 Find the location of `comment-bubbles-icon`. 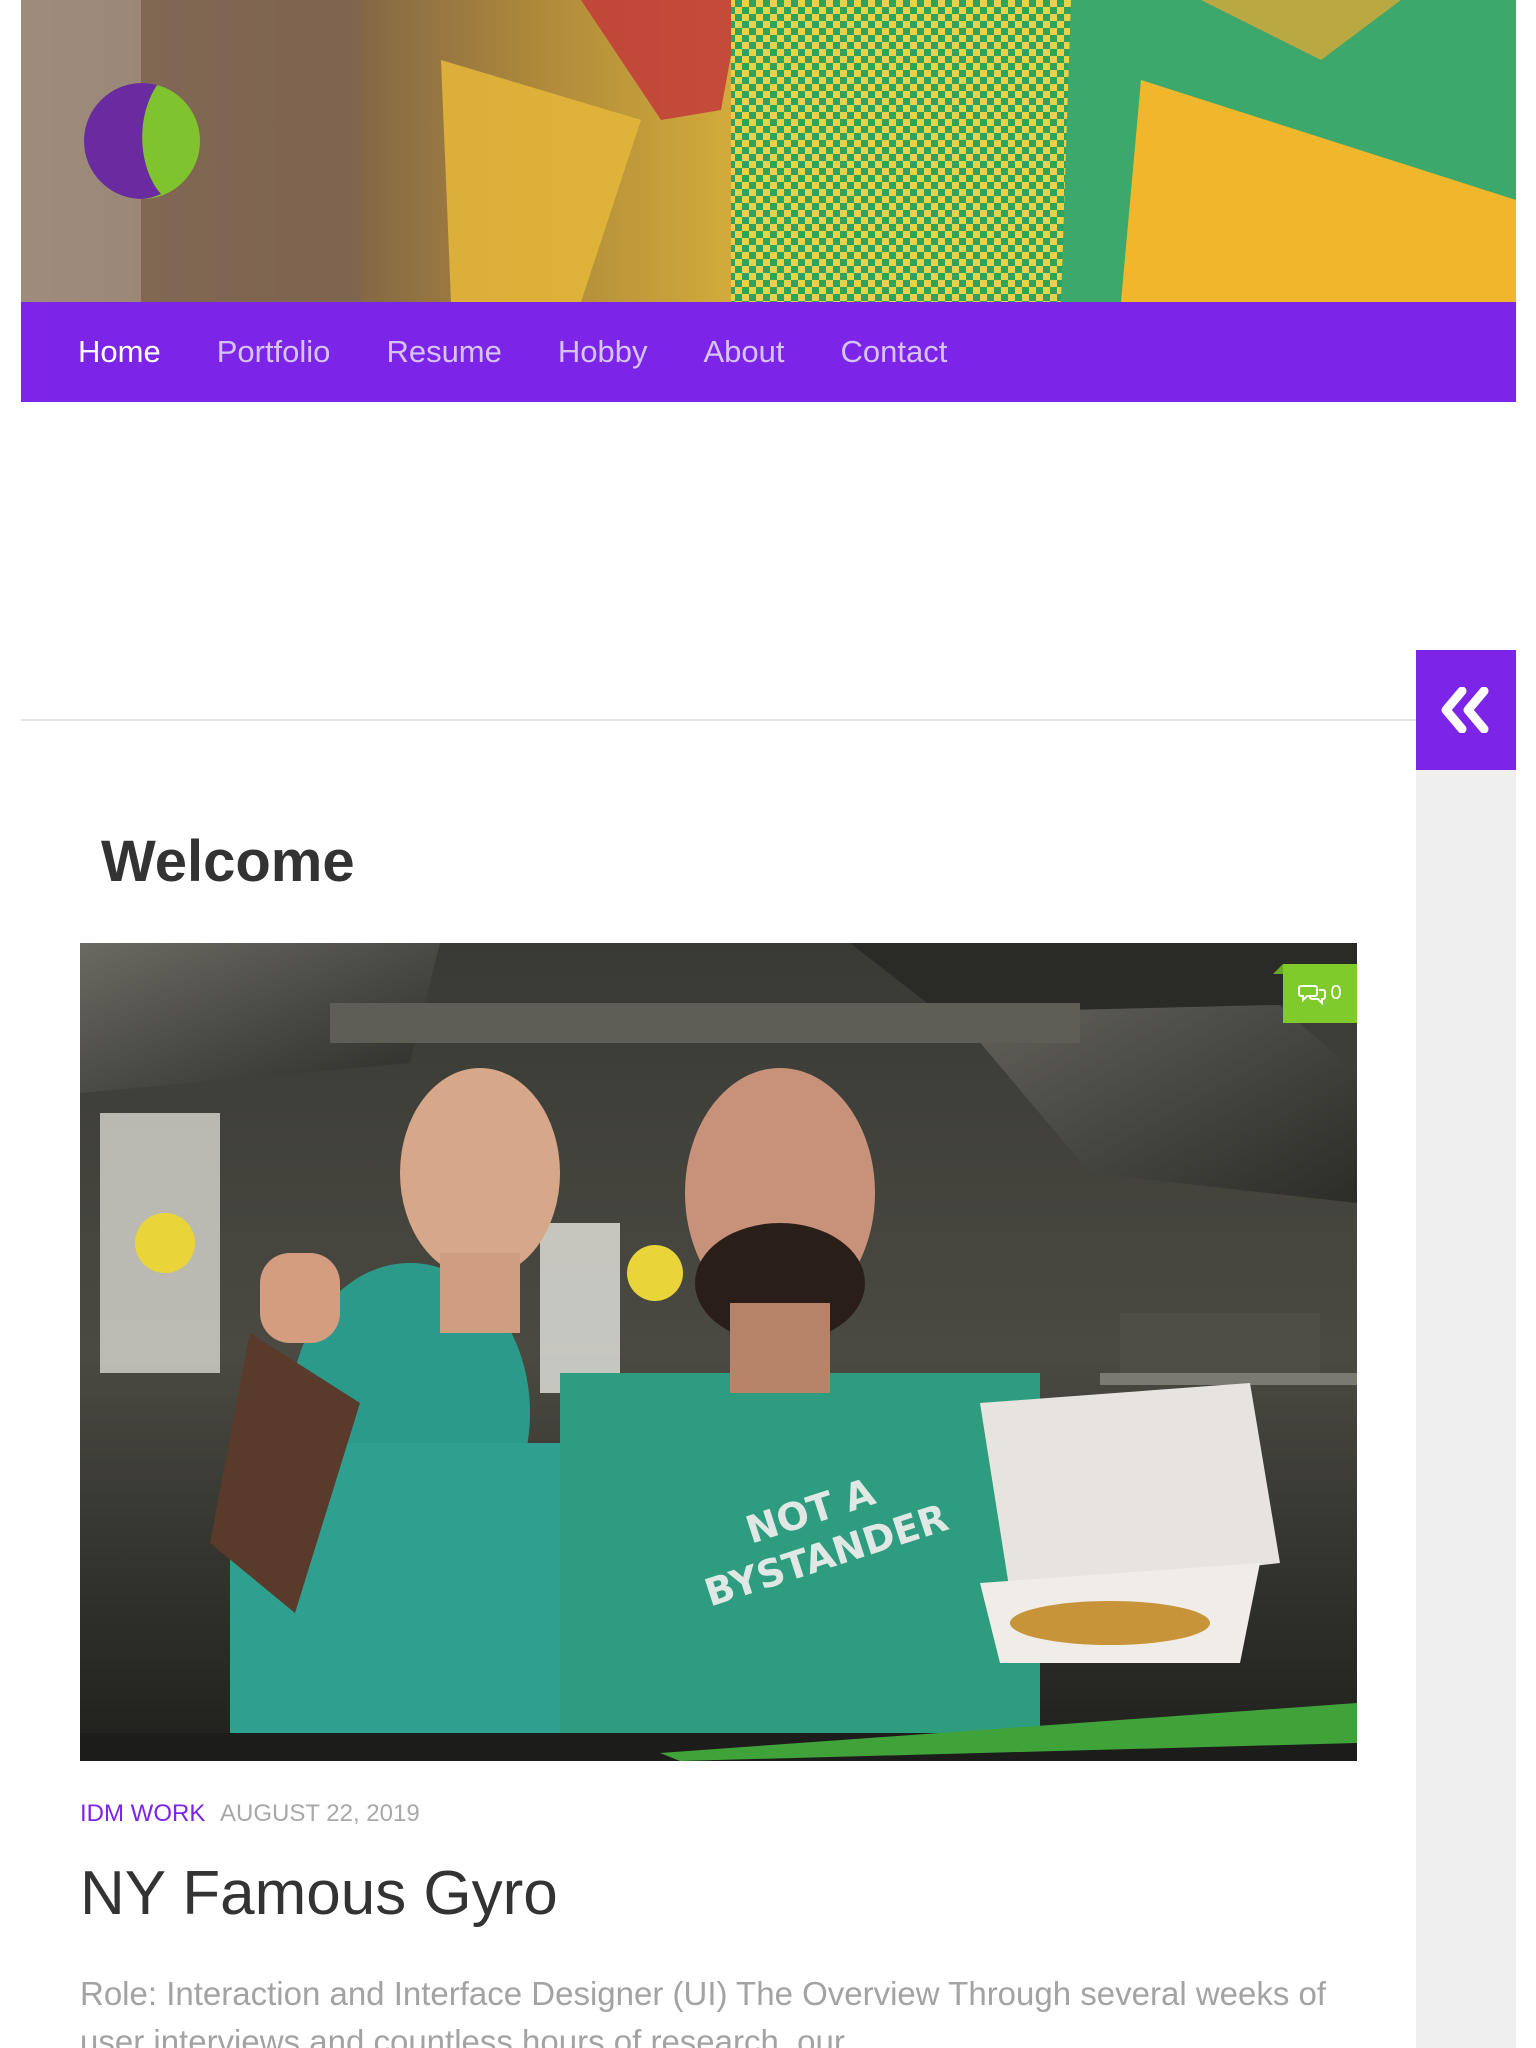

comment-bubbles-icon is located at coordinates (1312, 994).